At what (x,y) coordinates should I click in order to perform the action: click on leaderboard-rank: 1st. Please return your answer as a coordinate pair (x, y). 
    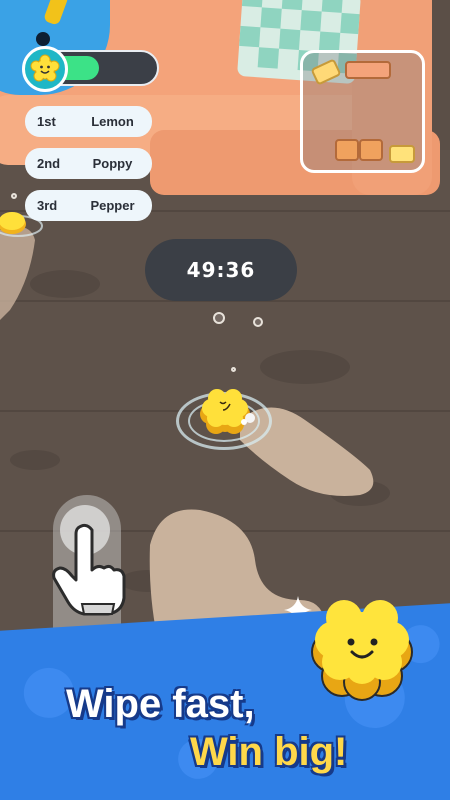
    Looking at the image, I should click on (46, 121).